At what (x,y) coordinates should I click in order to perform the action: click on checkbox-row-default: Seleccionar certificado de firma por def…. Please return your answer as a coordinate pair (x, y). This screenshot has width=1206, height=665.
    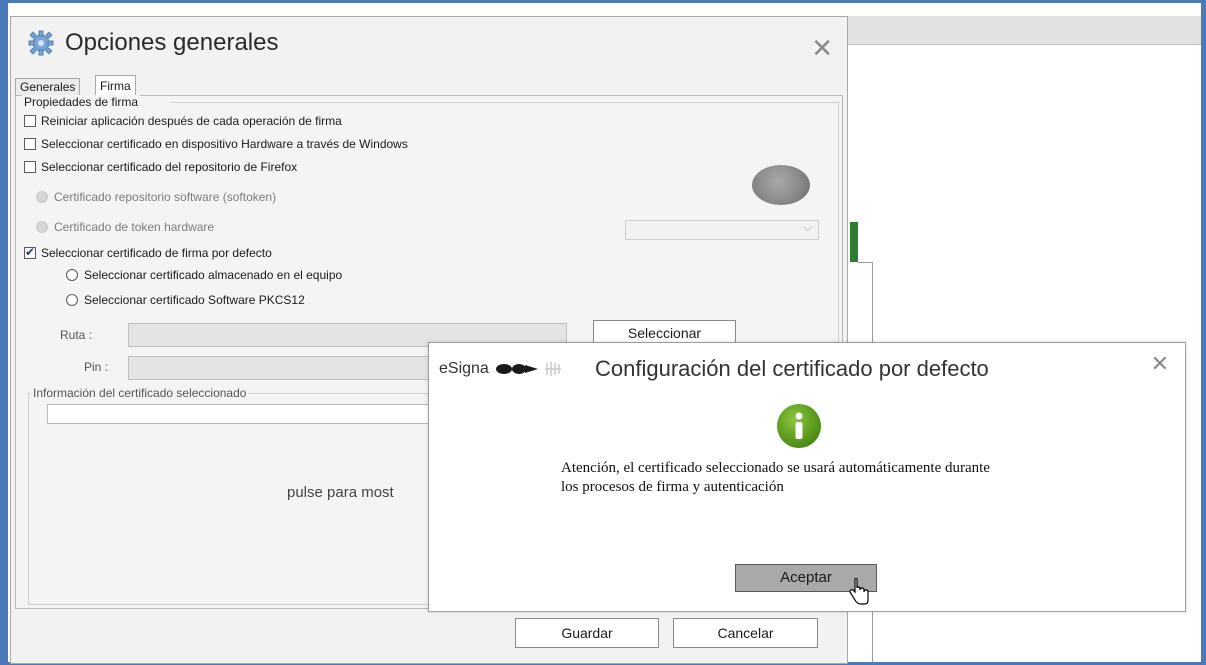
    Looking at the image, I should click on (148, 252).